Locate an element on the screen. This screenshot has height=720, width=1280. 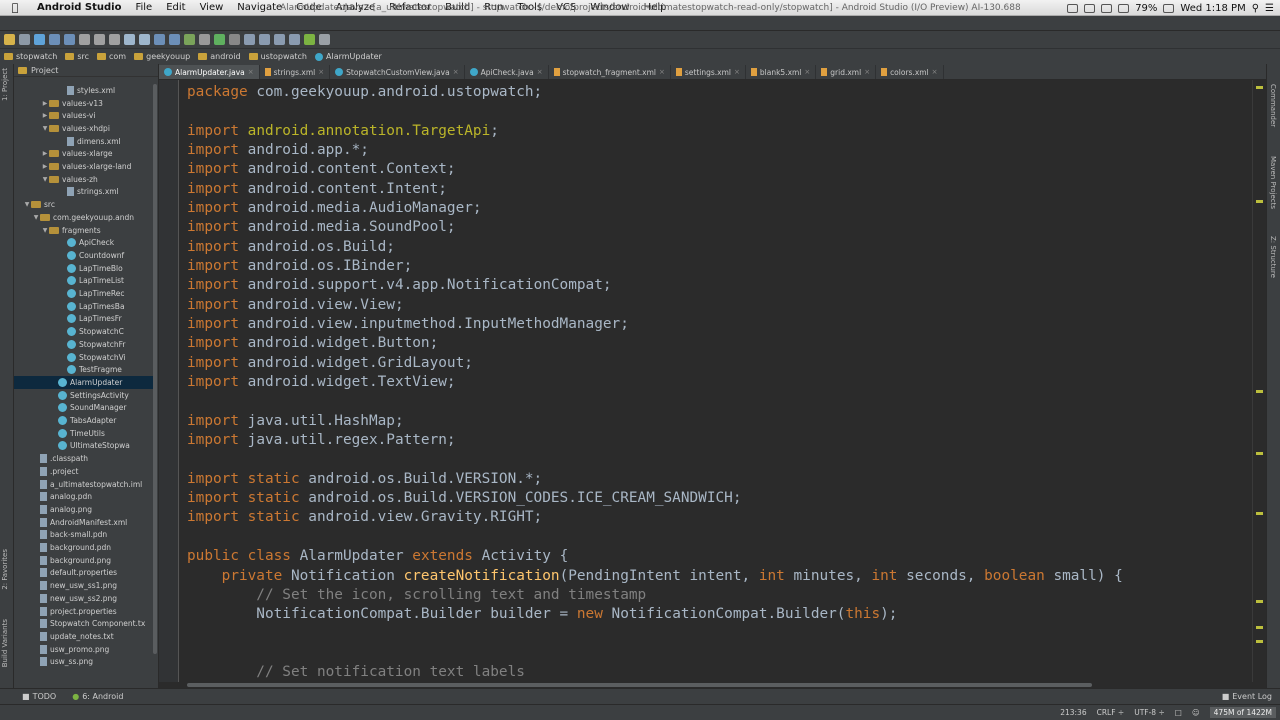
line-separator: CRLF ÷ is located at coordinates (1111, 712).